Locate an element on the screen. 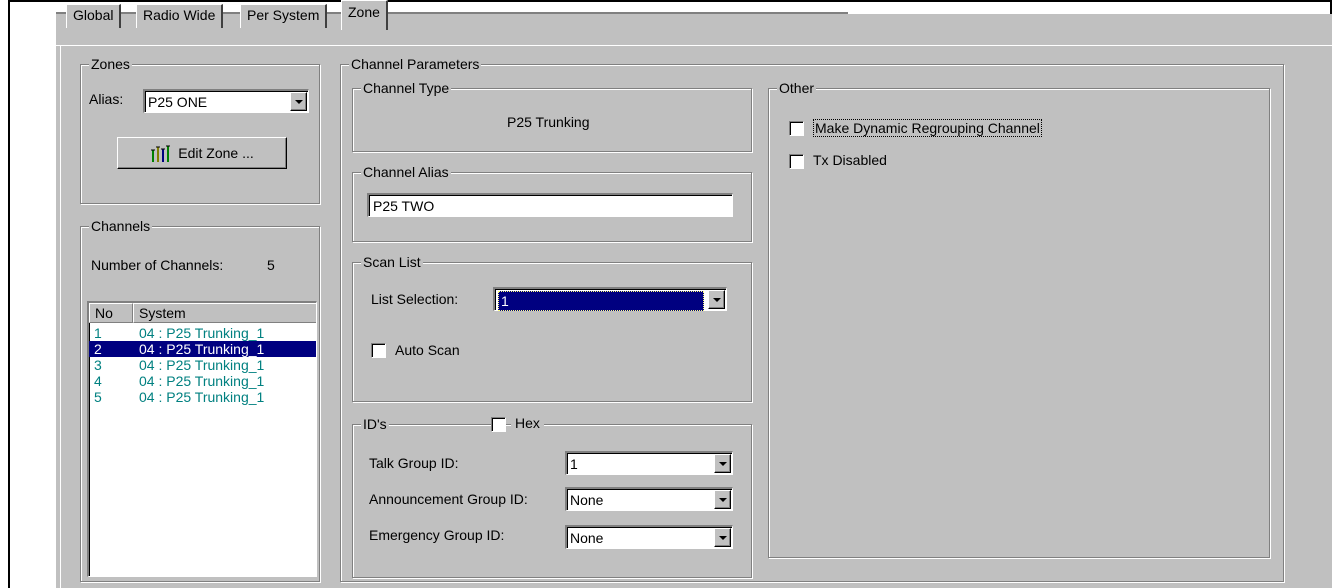  channel-type-value: P25 Trunking is located at coordinates (548, 122).